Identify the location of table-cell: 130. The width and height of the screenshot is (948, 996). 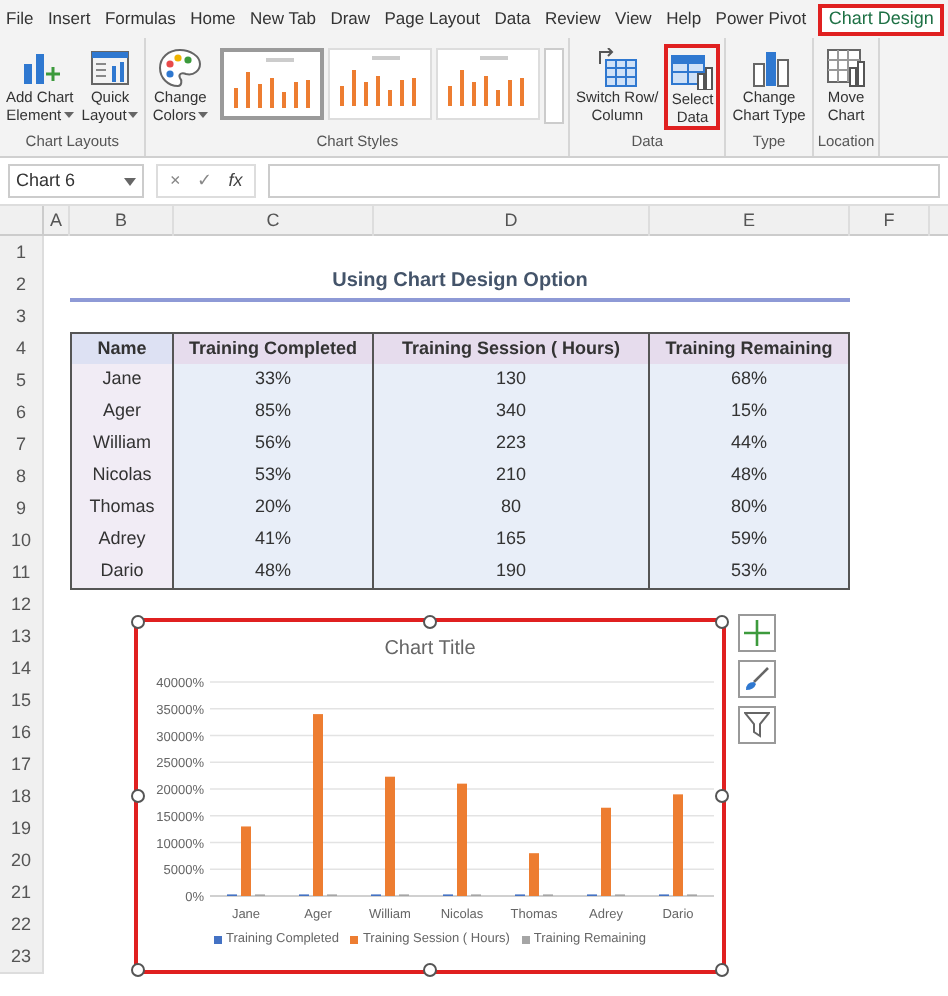
(512, 381).